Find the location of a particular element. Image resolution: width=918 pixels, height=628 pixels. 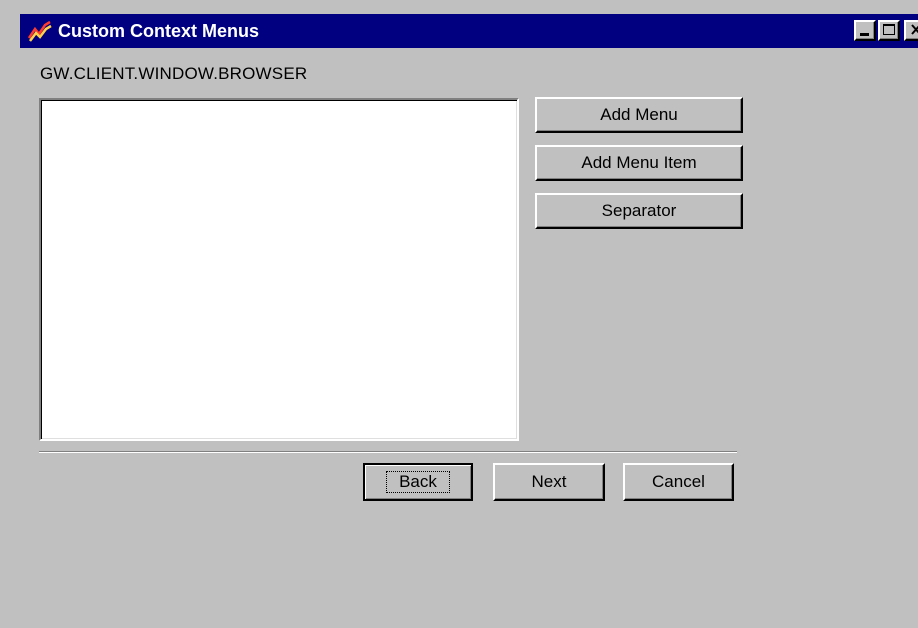

cancel-button: Cancel is located at coordinates (678, 482).